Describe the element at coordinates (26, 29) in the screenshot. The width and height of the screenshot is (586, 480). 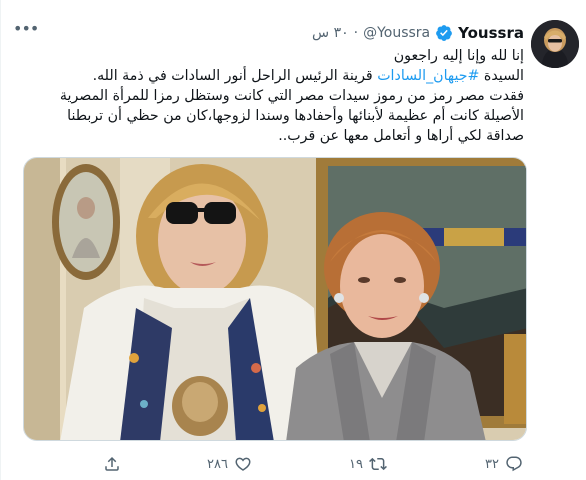
I see `more-options-icon: •••` at that location.